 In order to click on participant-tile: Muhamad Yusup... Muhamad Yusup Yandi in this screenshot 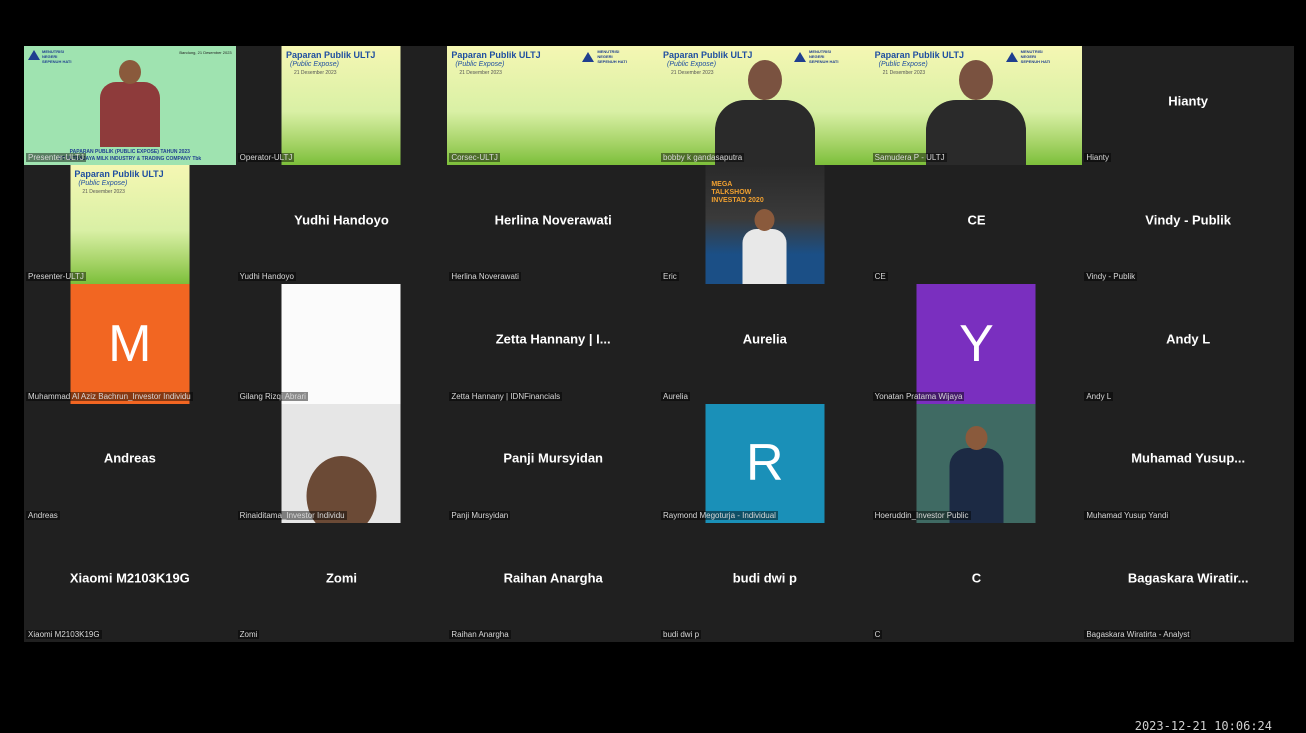, I will do `click(1188, 463)`.